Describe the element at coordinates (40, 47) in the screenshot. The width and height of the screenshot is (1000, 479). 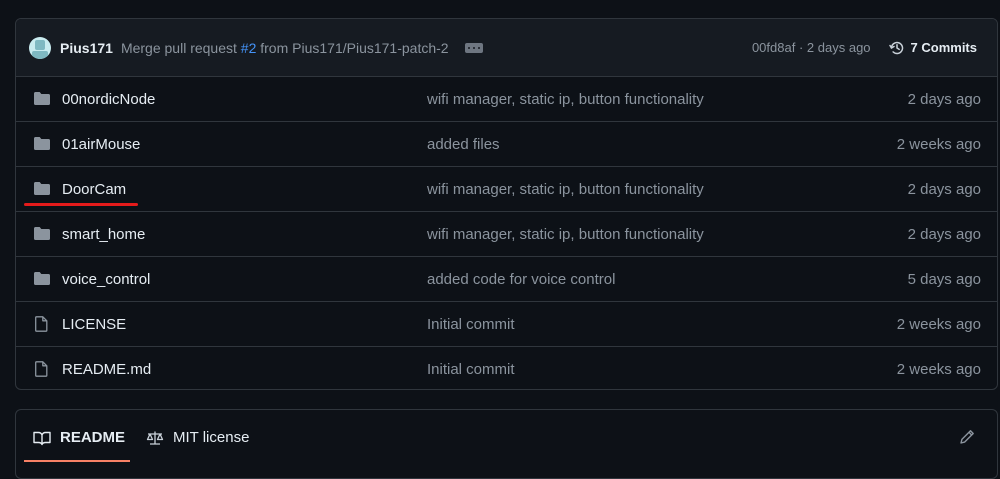
I see `author-avatar` at that location.